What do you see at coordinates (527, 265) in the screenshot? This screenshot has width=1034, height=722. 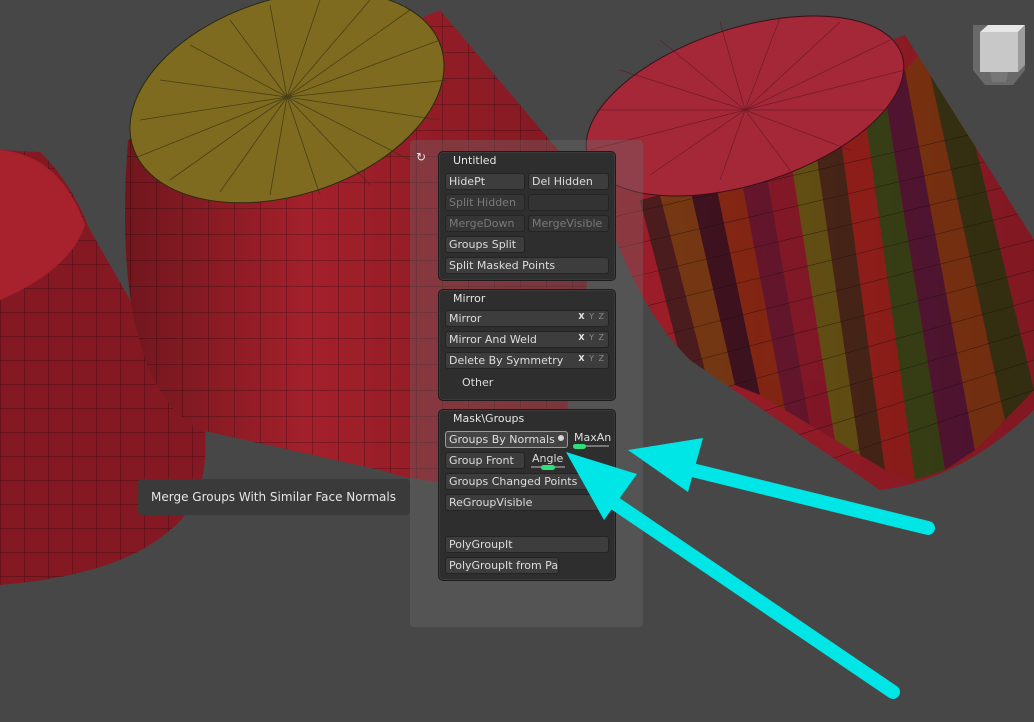 I see `split-masked-points-button: Split Masked Points` at bounding box center [527, 265].